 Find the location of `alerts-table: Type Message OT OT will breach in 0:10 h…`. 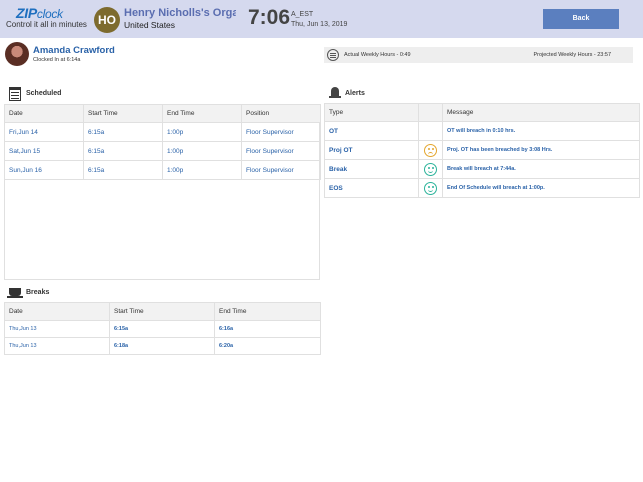

alerts-table: Type Message OT OT will breach in 0:10 h… is located at coordinates (482, 150).